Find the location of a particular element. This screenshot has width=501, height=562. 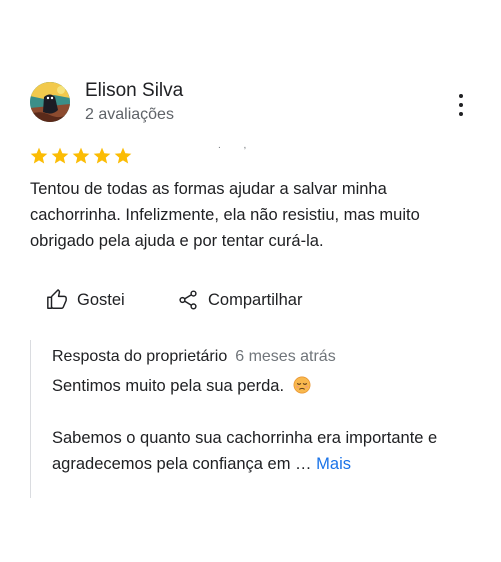

share-label: Compartilhar is located at coordinates (255, 299).